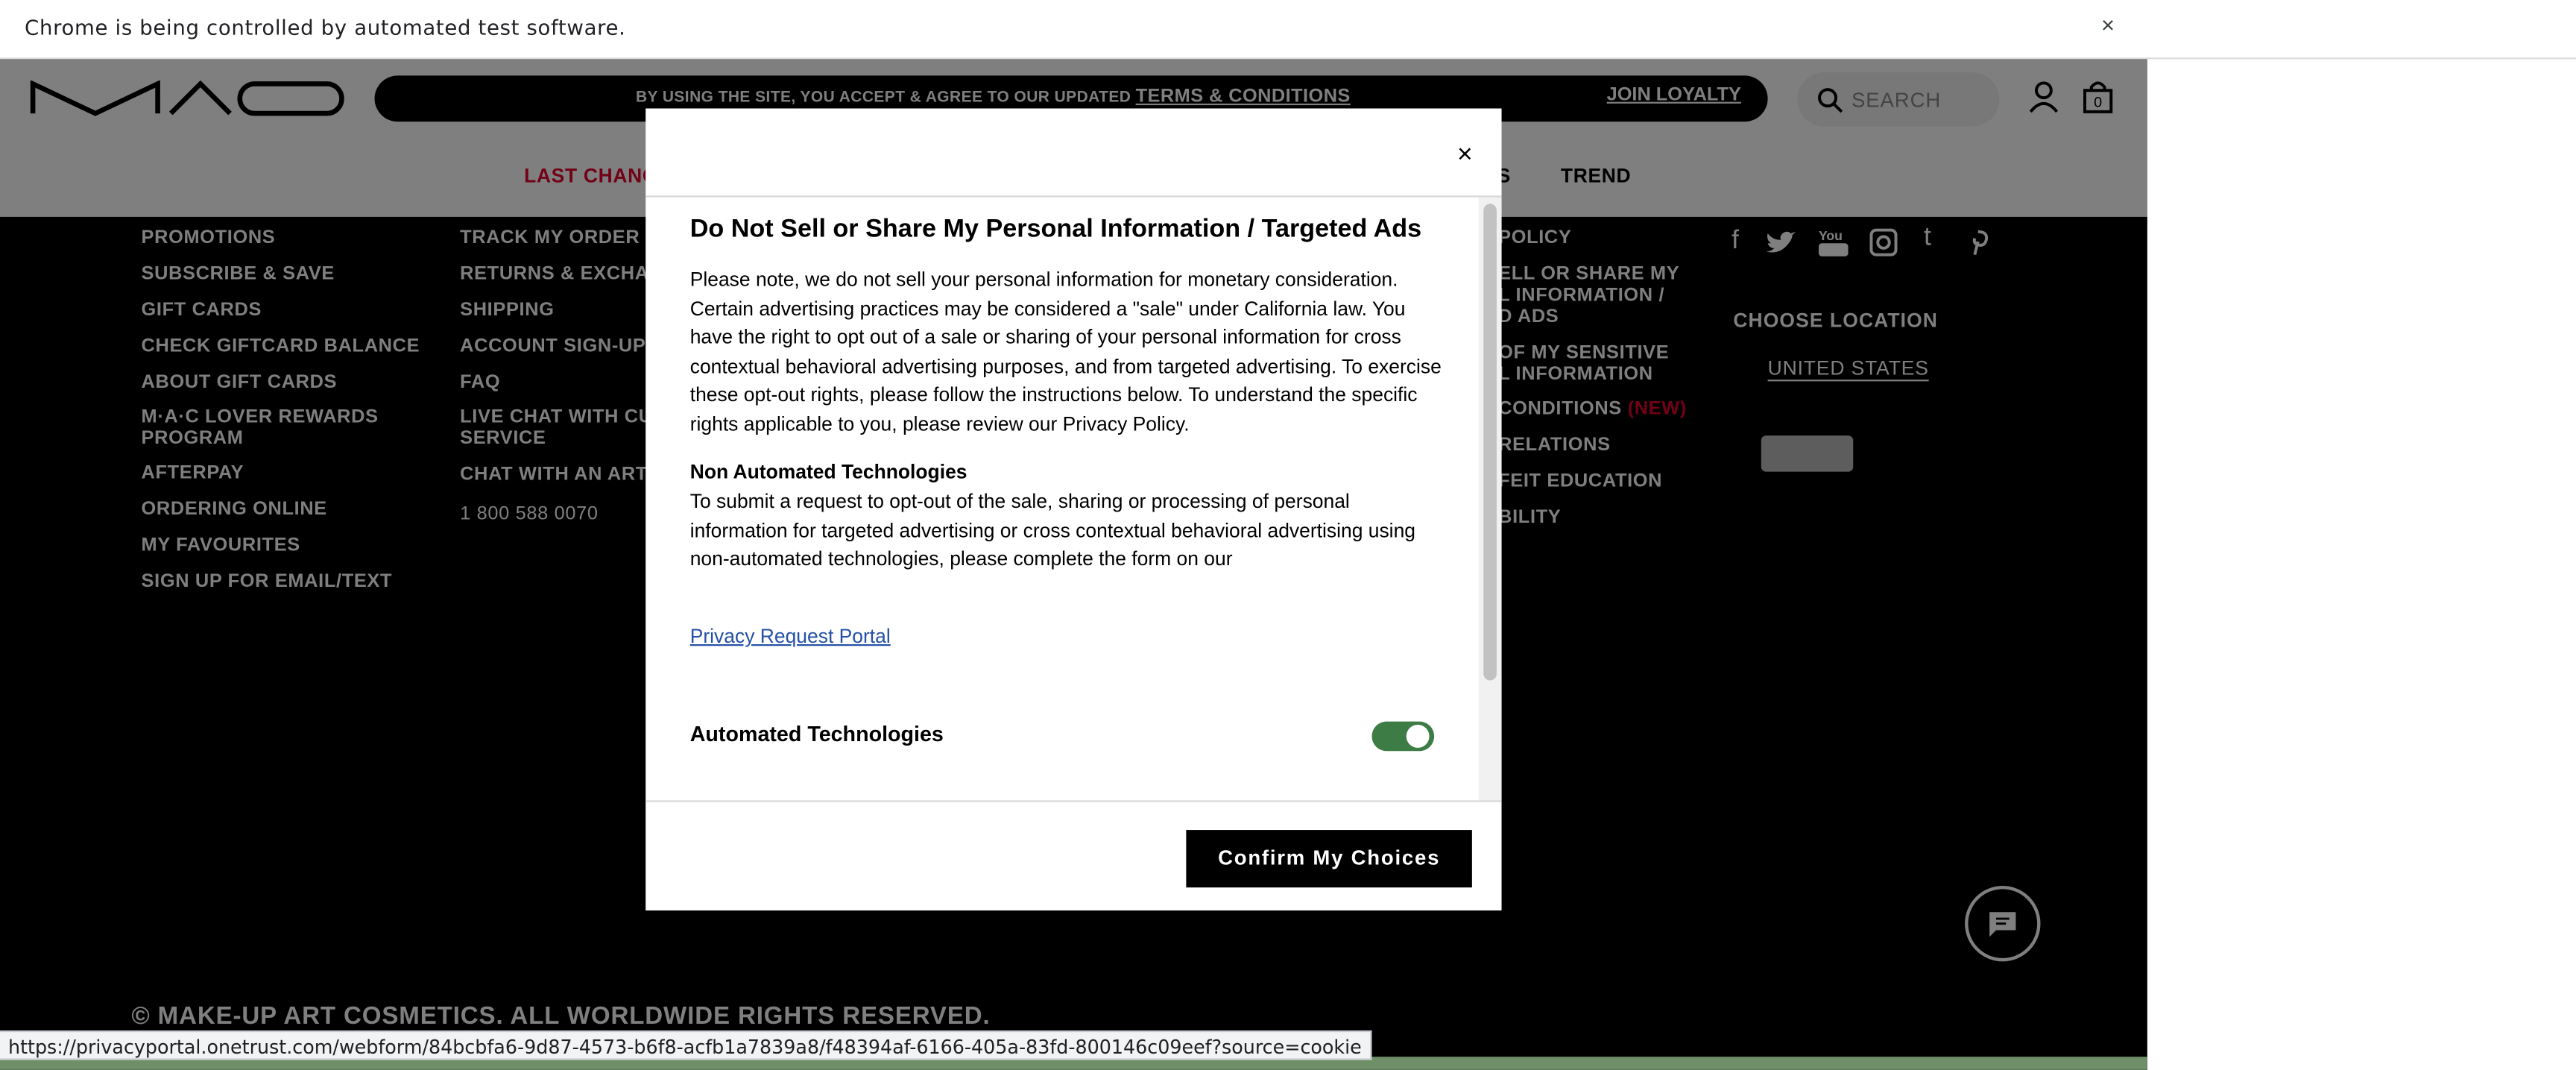 The width and height of the screenshot is (2576, 1070). I want to click on toggle-knob, so click(1418, 736).